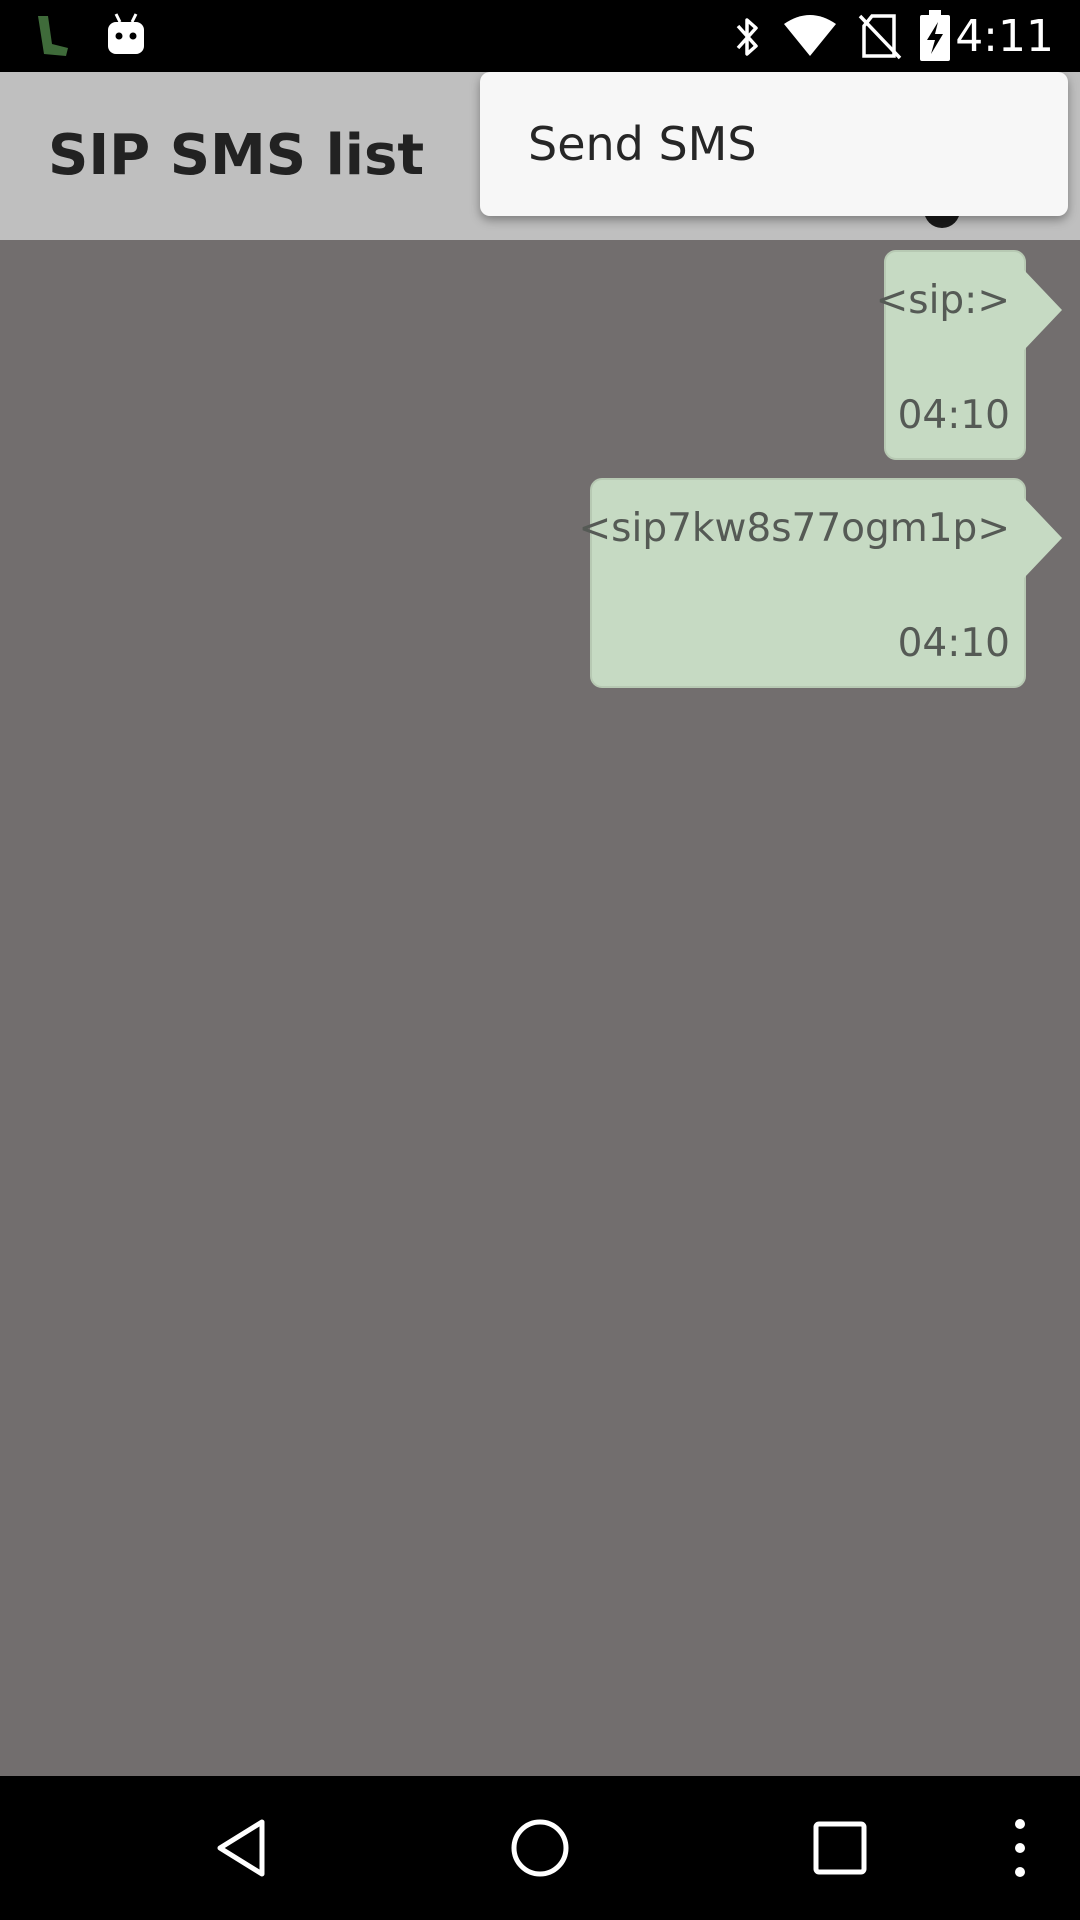  What do you see at coordinates (880, 38) in the screenshot?
I see `no-sim-icon` at bounding box center [880, 38].